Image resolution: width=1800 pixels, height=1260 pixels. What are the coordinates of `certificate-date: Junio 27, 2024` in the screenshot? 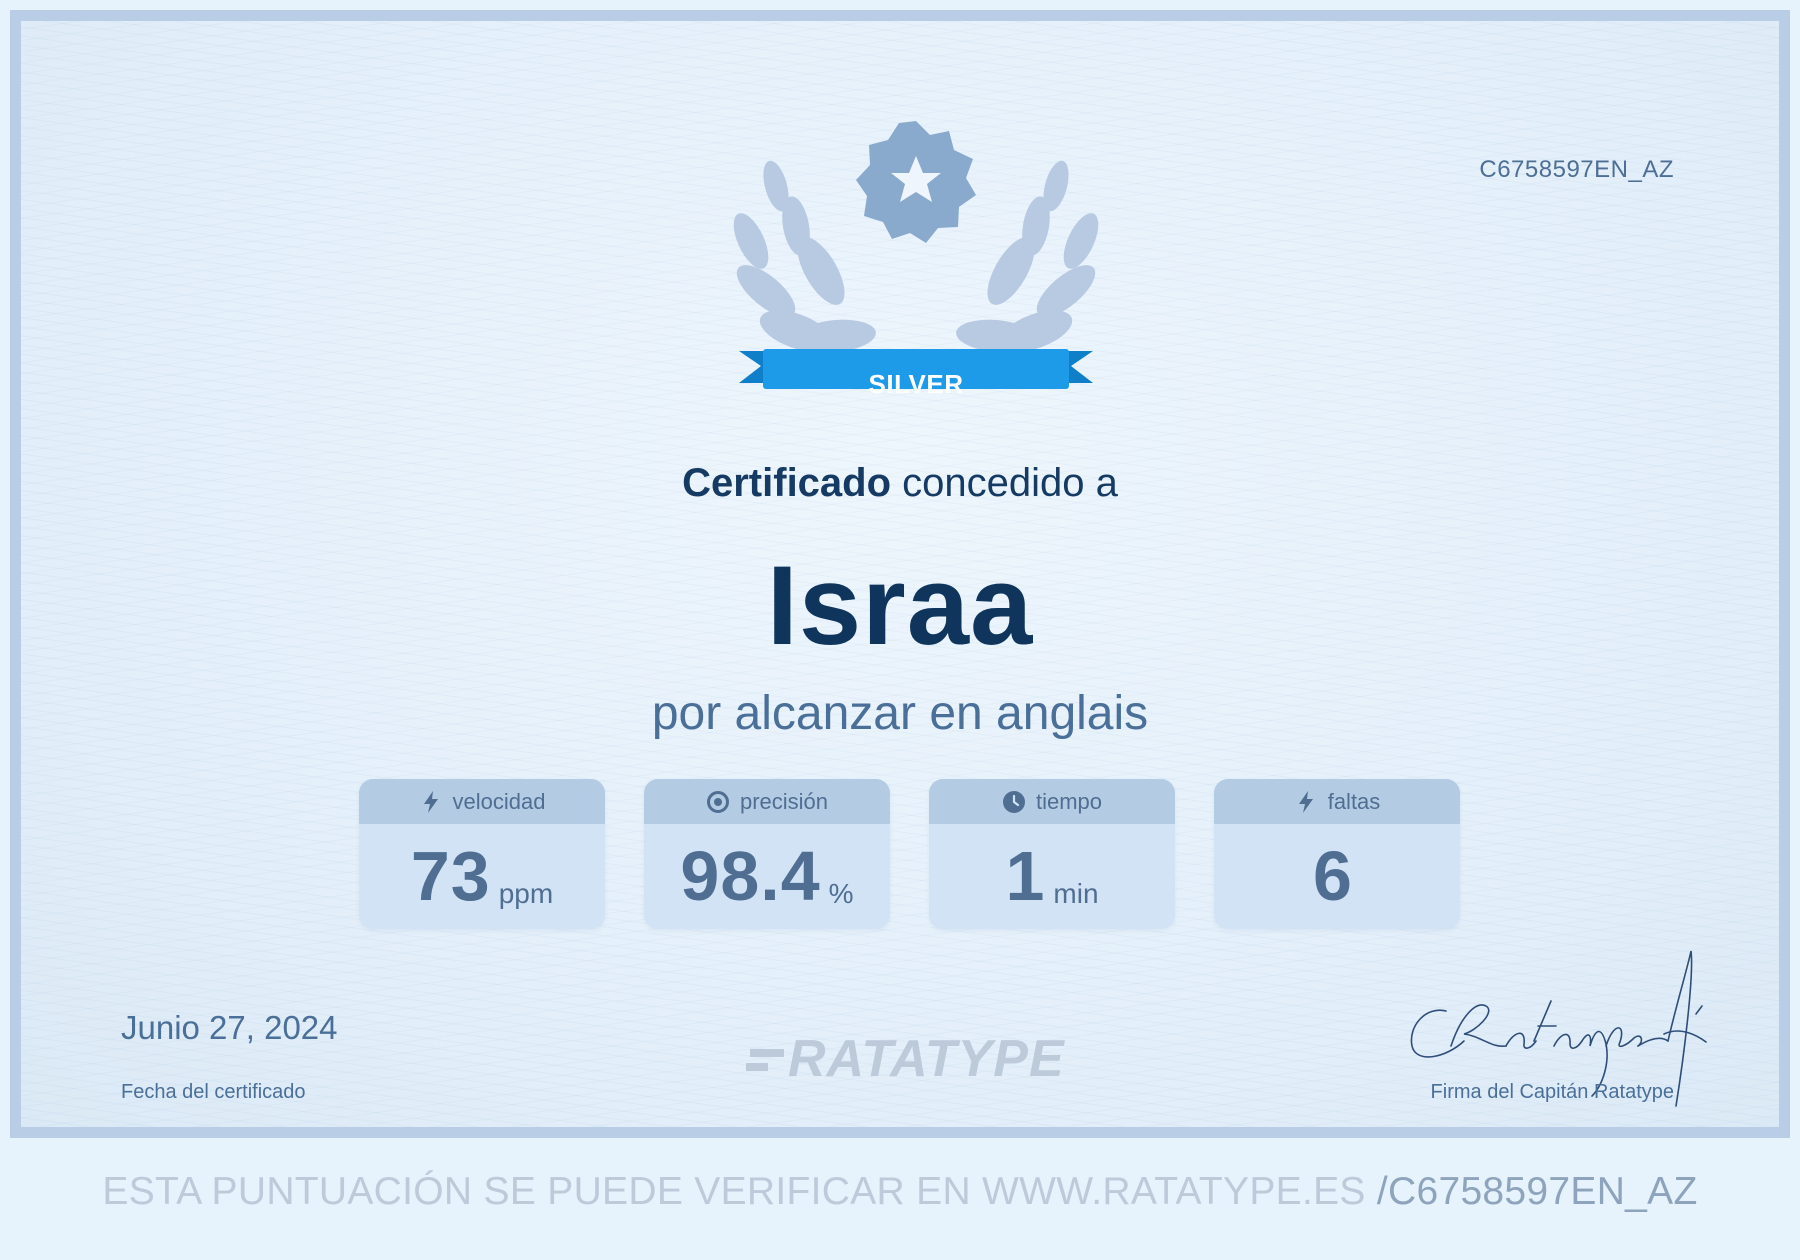 It's located at (229, 1027).